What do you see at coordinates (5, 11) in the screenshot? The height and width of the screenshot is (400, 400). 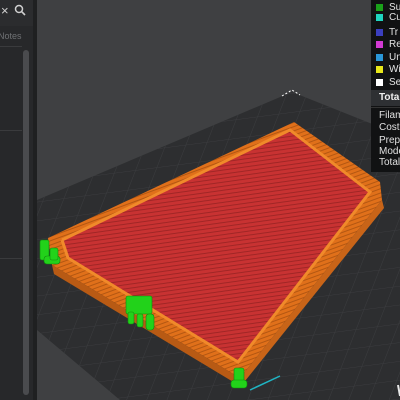 I see `close-icon: ×` at bounding box center [5, 11].